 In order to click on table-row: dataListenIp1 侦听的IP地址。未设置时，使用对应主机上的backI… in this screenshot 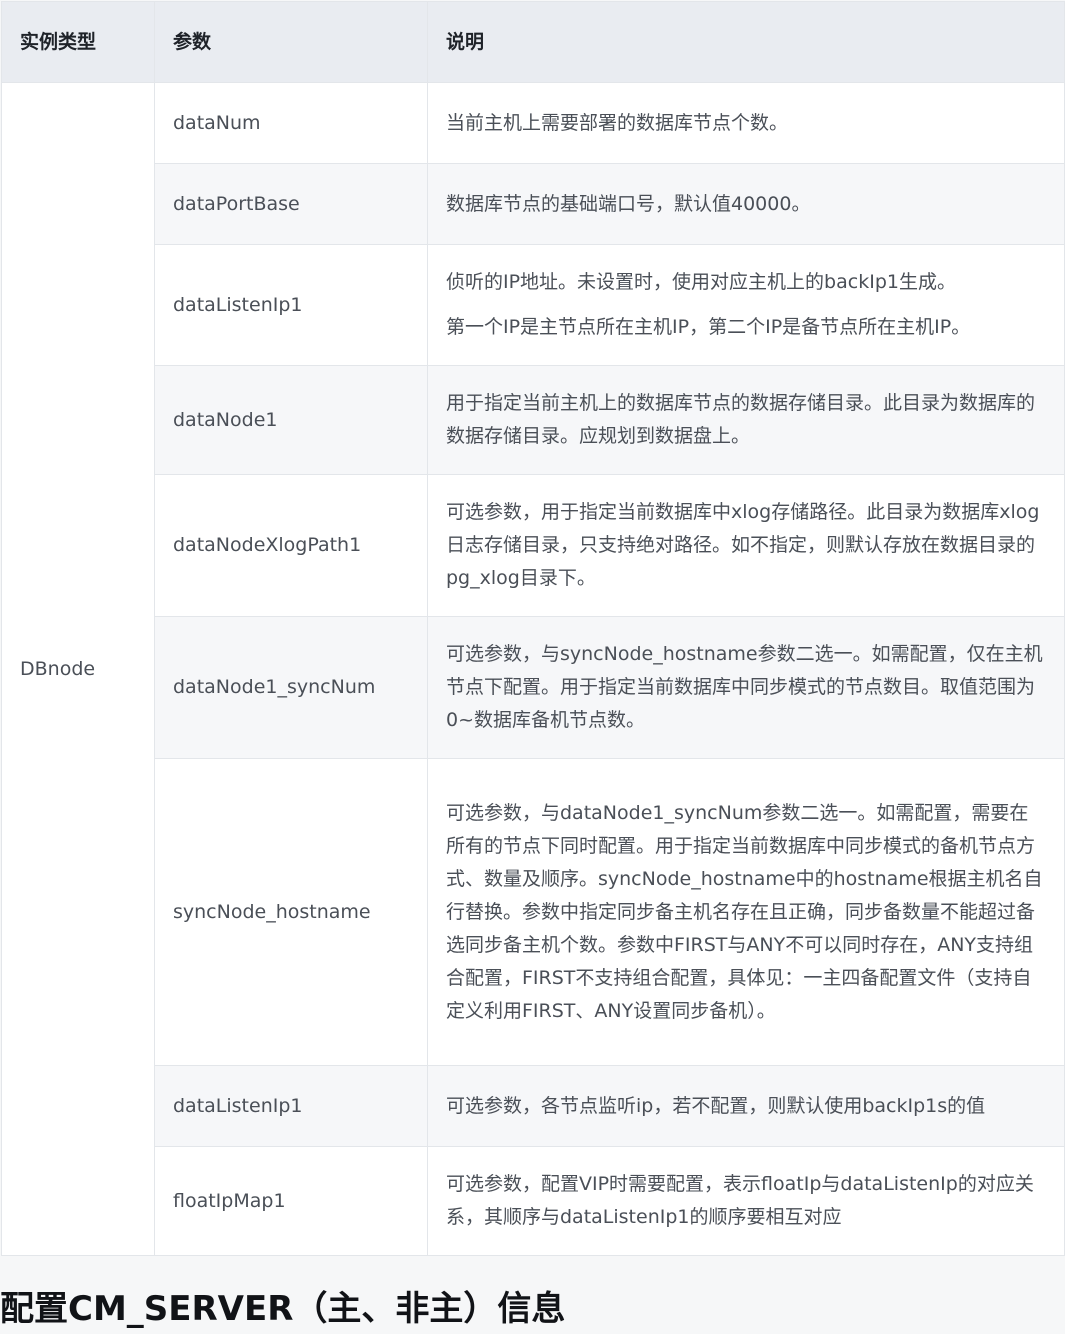, I will do `click(533, 305)`.